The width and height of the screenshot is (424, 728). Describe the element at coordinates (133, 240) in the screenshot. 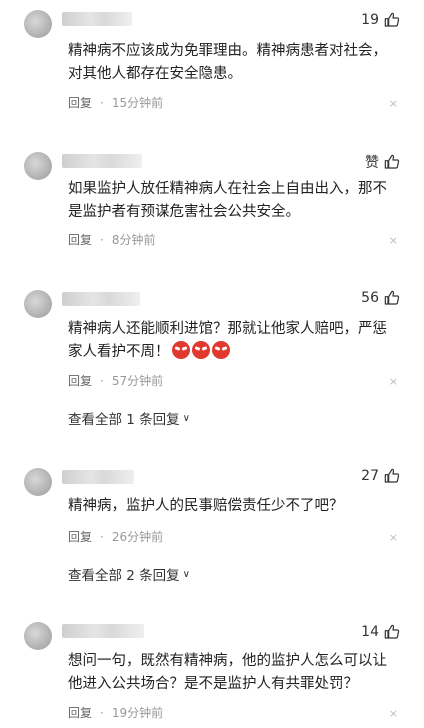

I see `timestamp: 8分钟前` at that location.